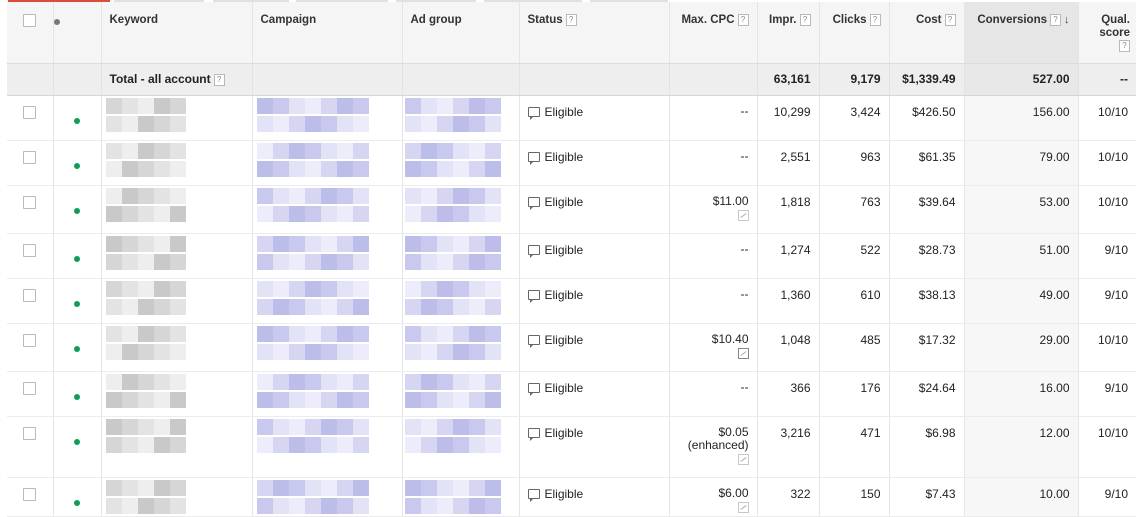 This screenshot has height=517, width=1146. Describe the element at coordinates (177, 33) in the screenshot. I see `col-header-keyword: Keyword` at that location.